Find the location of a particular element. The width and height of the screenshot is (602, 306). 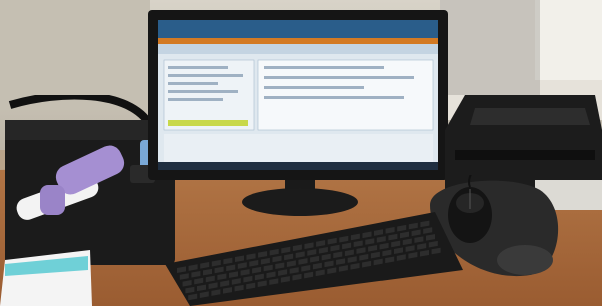

screen-right-panel is located at coordinates (345, 95).